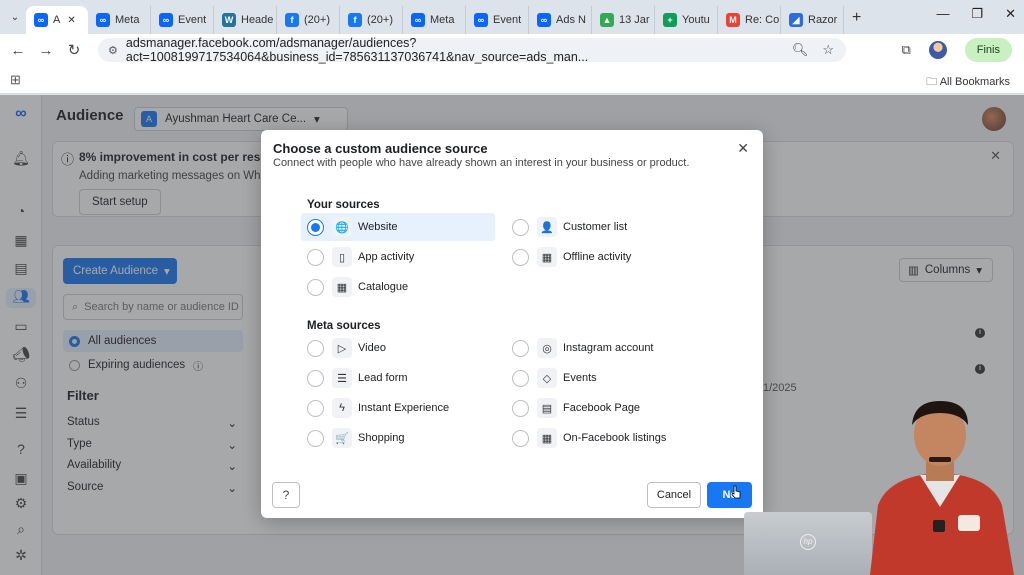  I want to click on cancel-button: Cancel, so click(674, 495).